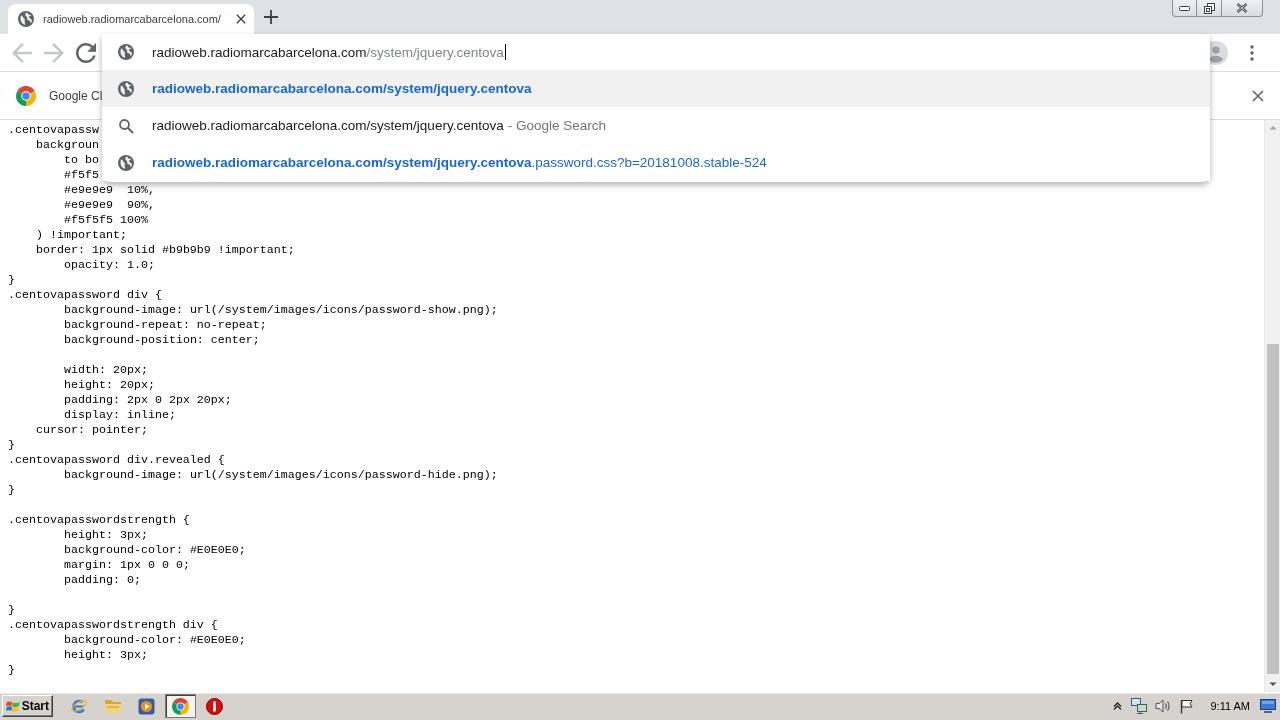 The width and height of the screenshot is (1280, 720). Describe the element at coordinates (105, 370) in the screenshot. I see `code-line: width: 20px;` at that location.